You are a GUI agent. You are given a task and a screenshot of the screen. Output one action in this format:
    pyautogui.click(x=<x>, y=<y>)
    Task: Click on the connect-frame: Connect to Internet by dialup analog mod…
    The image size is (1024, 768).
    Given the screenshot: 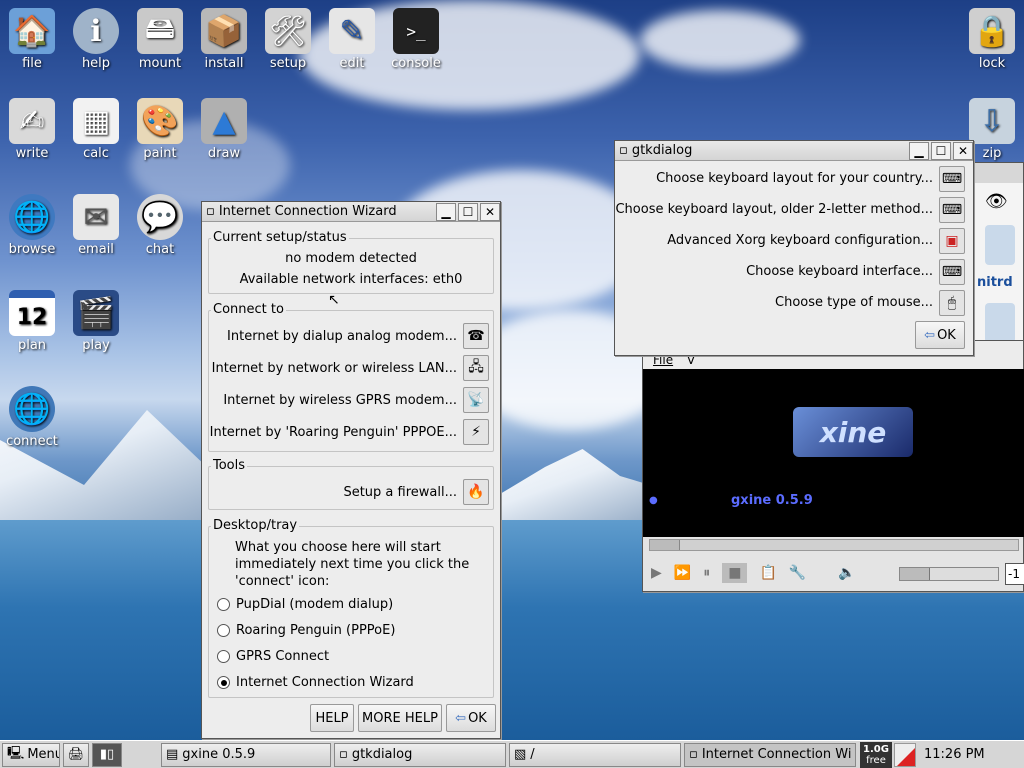 What is the action you would take?
    pyautogui.click(x=351, y=377)
    